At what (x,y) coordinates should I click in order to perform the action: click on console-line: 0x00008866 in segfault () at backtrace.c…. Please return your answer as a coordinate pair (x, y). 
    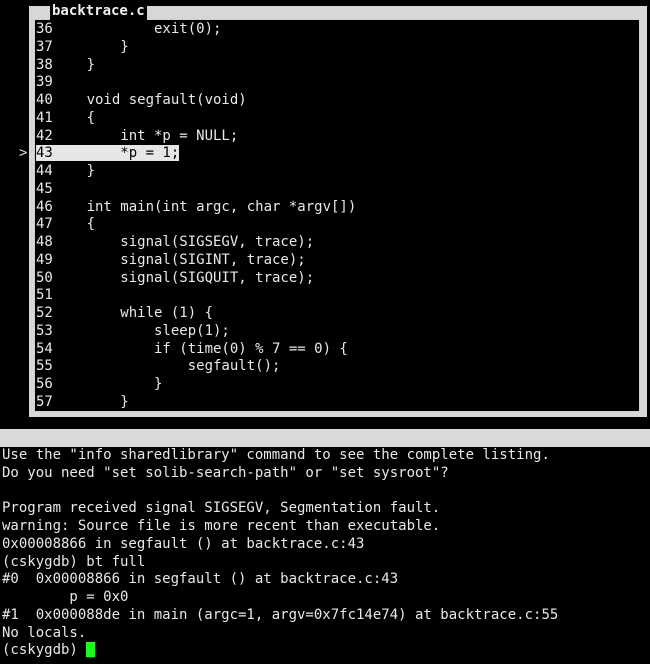
    Looking at the image, I should click on (183, 543).